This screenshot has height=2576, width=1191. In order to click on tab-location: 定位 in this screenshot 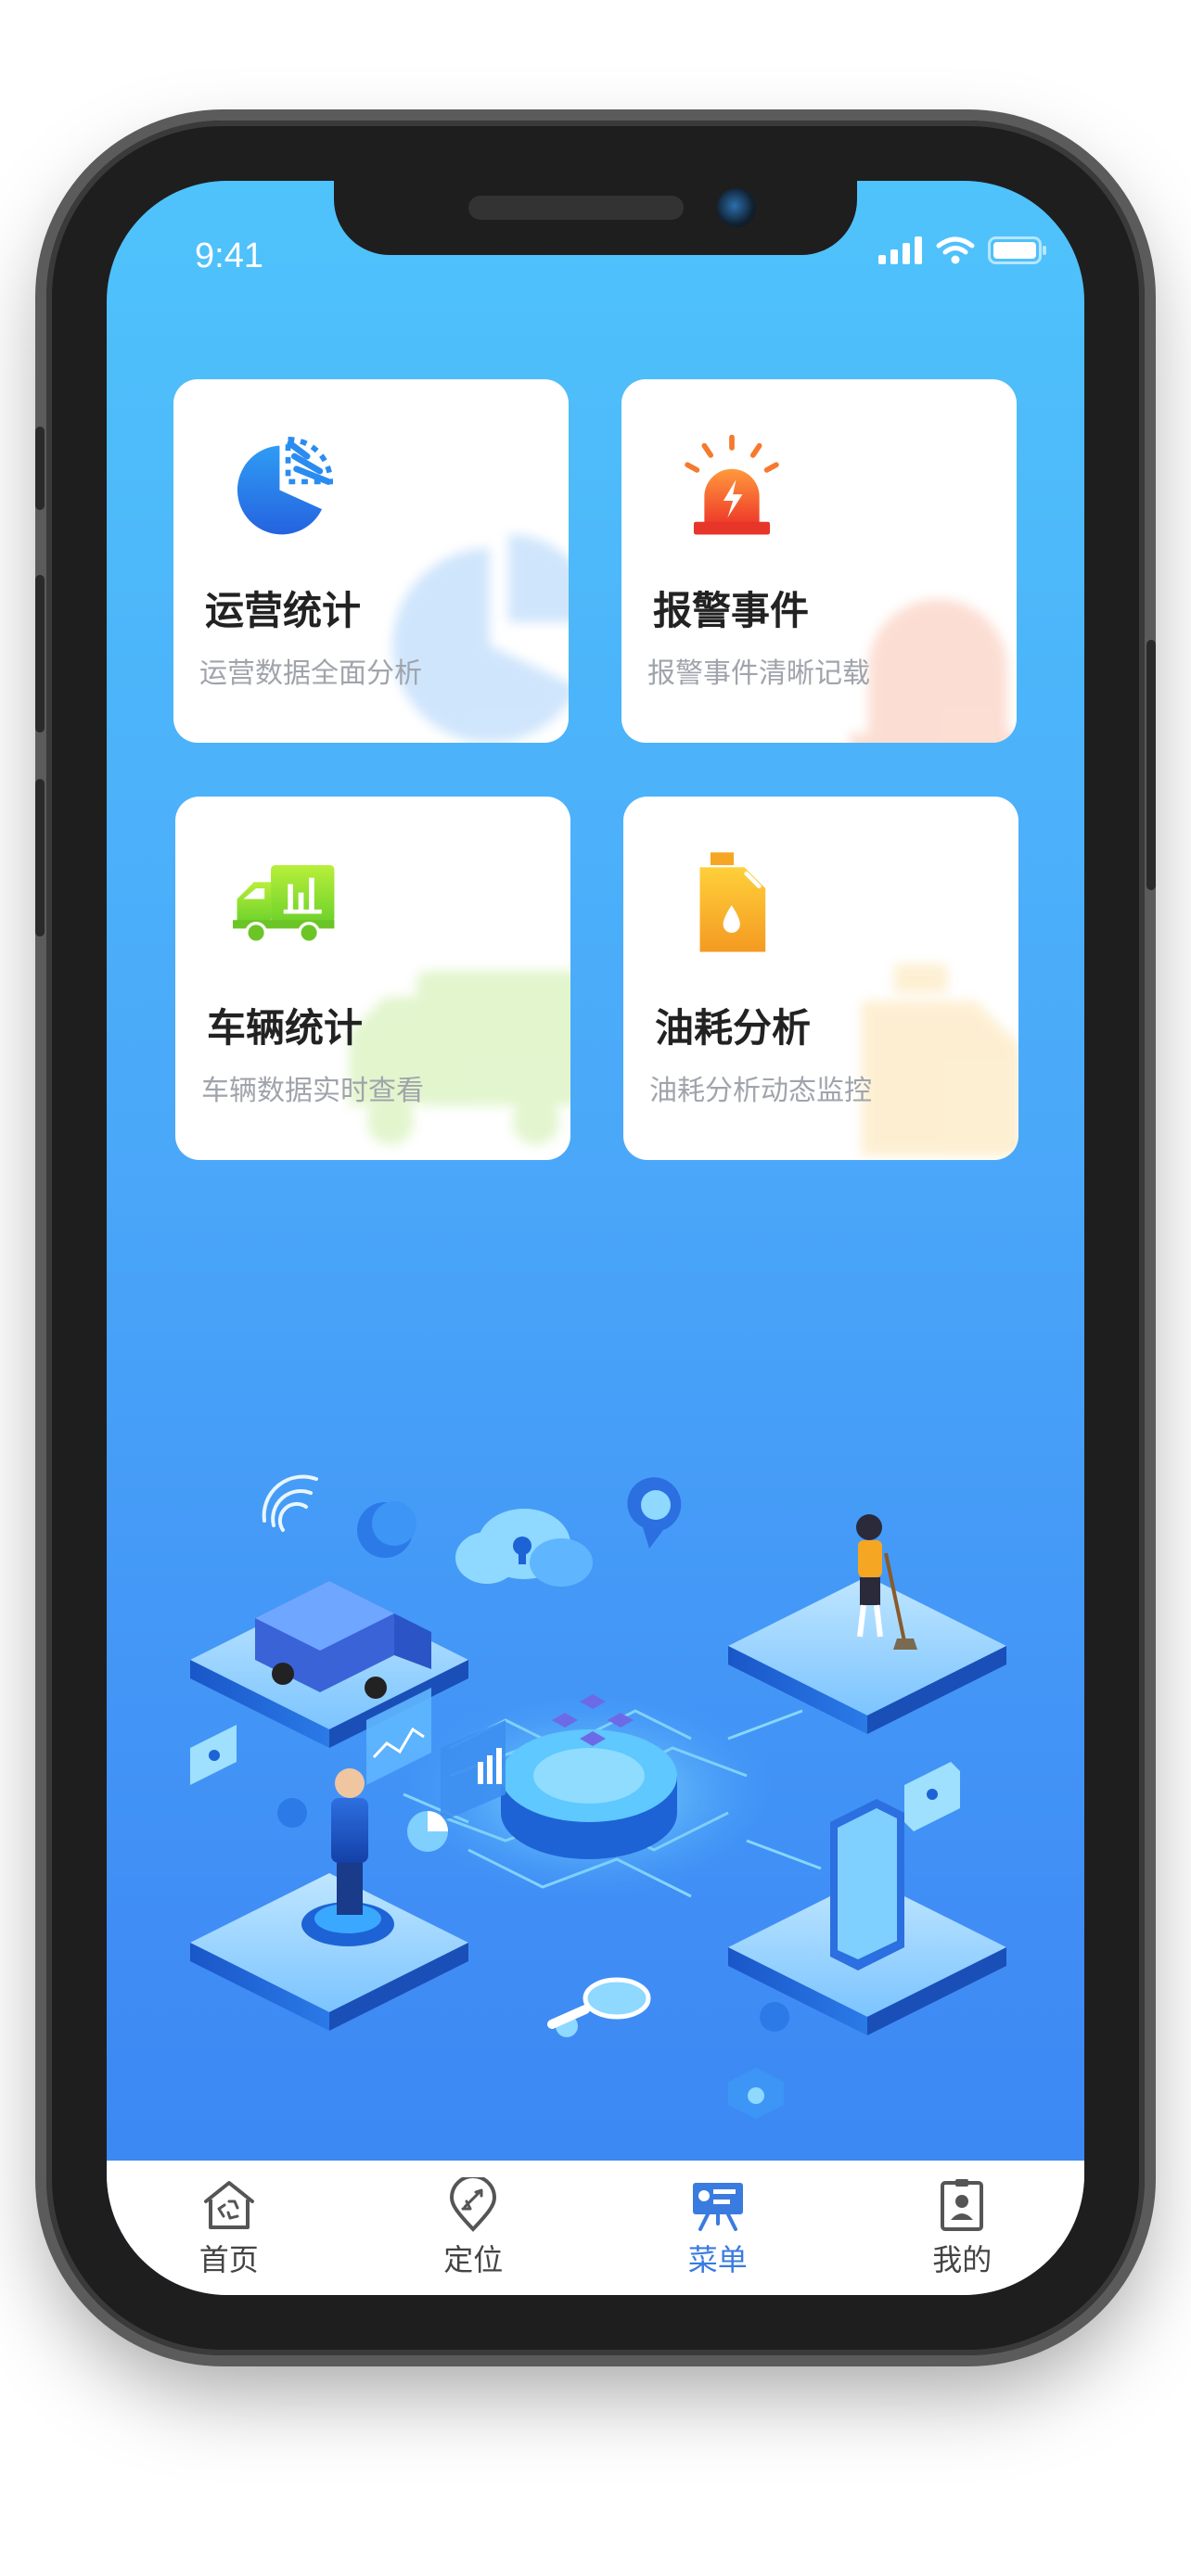, I will do `click(473, 2228)`.